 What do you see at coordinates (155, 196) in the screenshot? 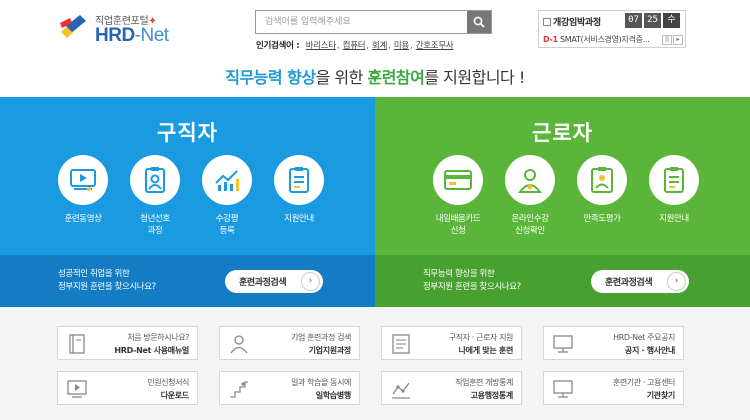
I see `youth-course-item: 청년선호 과정` at bounding box center [155, 196].